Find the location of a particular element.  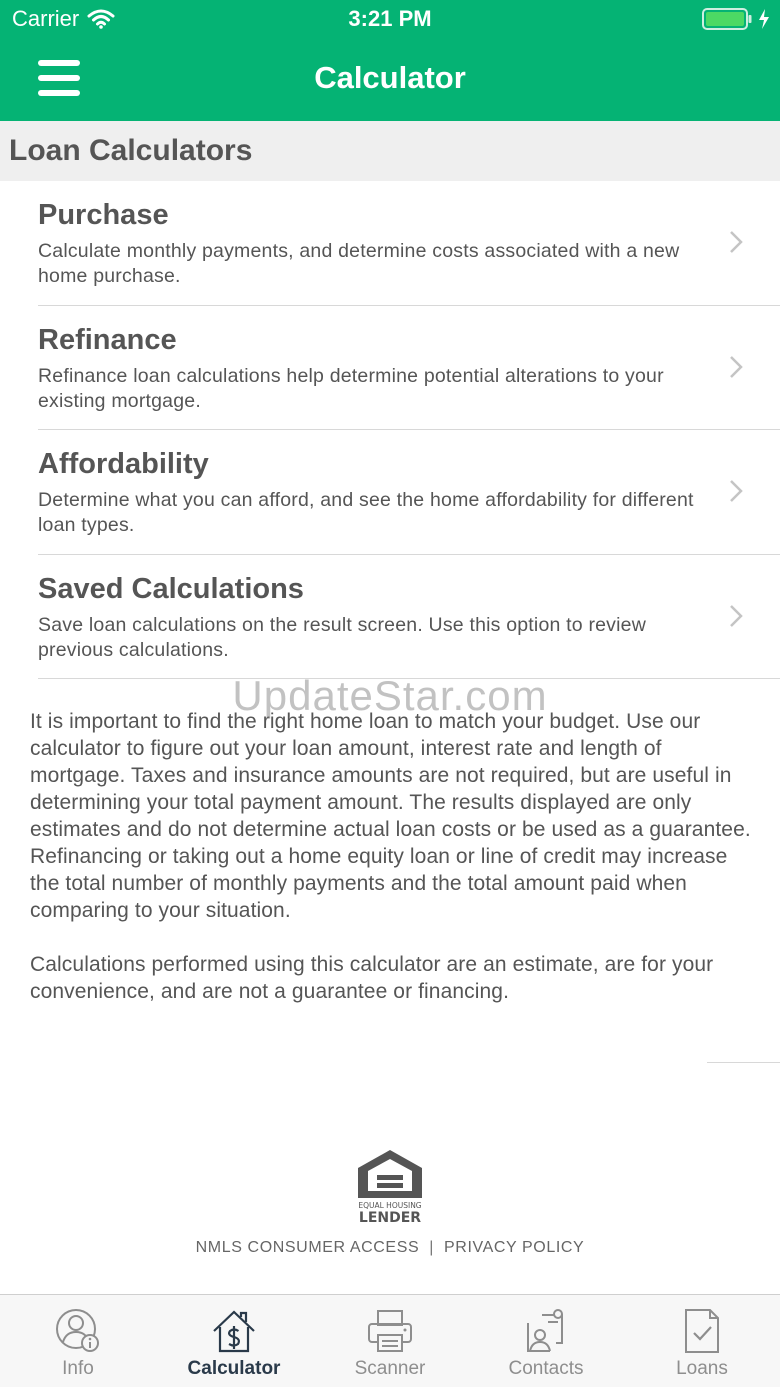

tab-info: Info is located at coordinates (78, 1341).